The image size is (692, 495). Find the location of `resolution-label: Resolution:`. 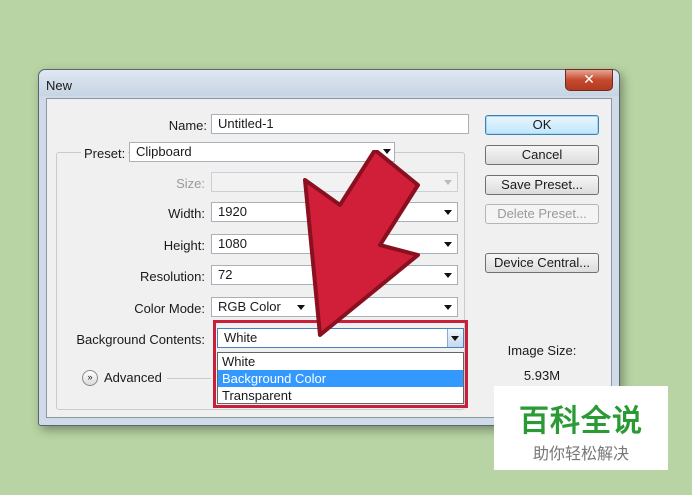

resolution-label: Resolution: is located at coordinates (172, 276).